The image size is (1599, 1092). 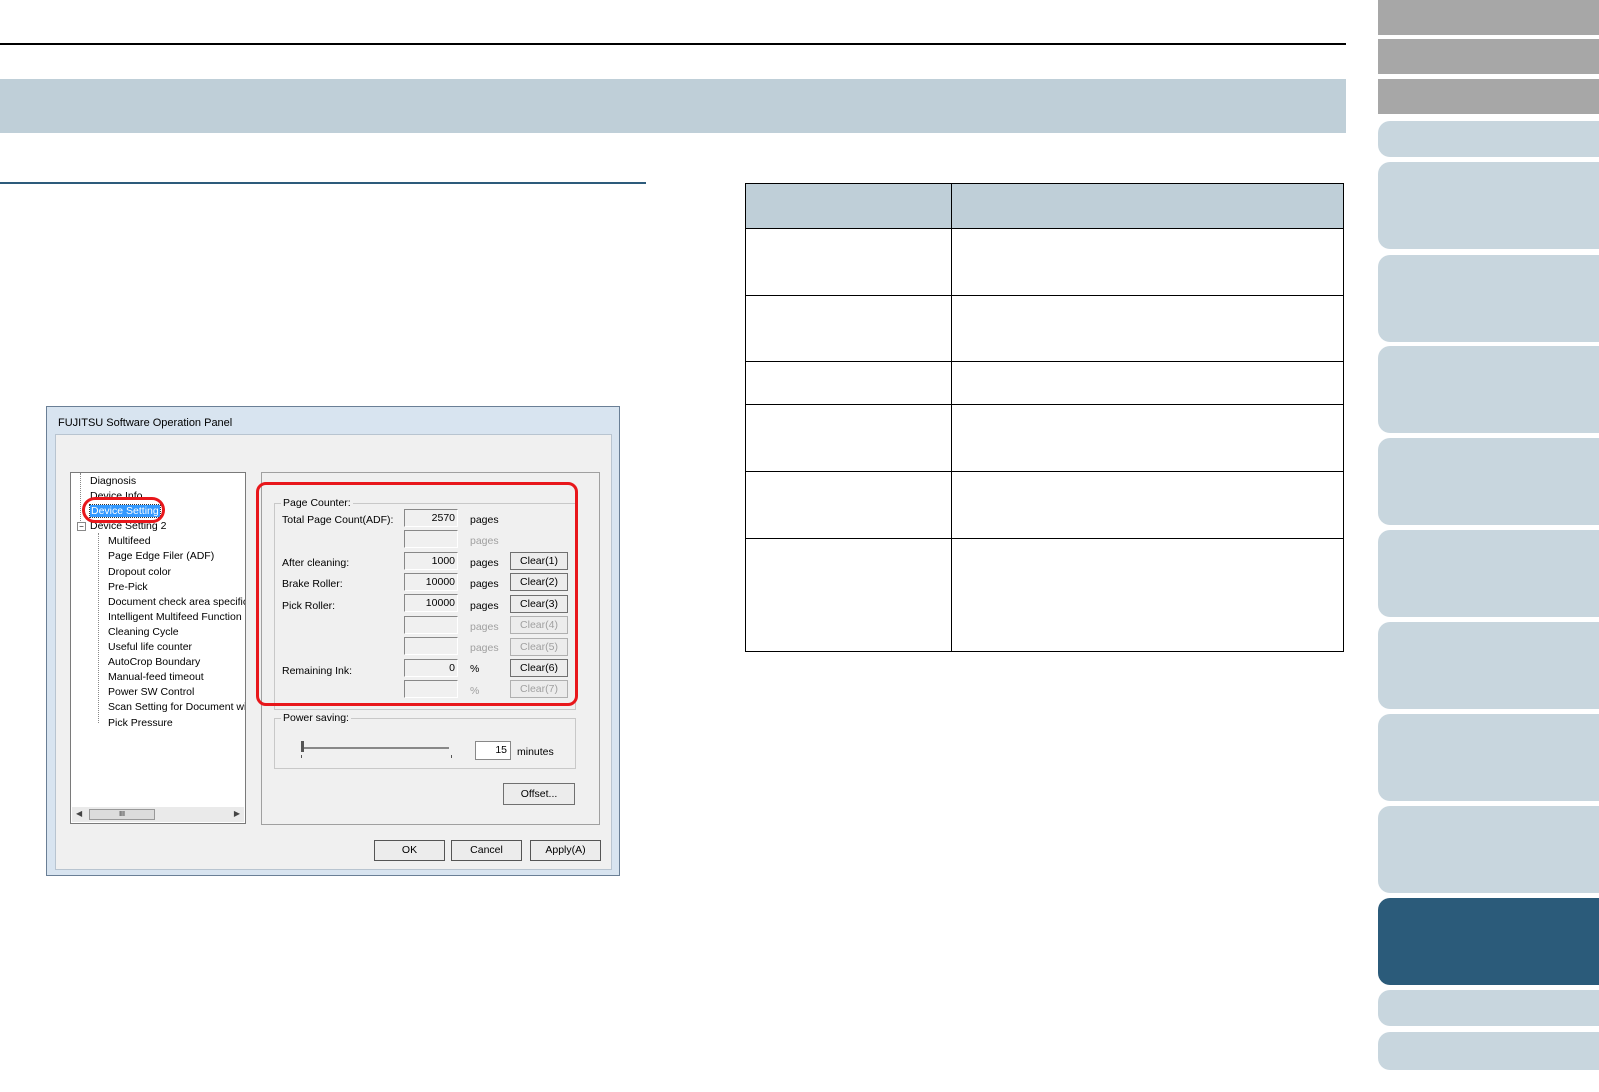 I want to click on tree-item-dropout-color: Dropout color, so click(x=139, y=572).